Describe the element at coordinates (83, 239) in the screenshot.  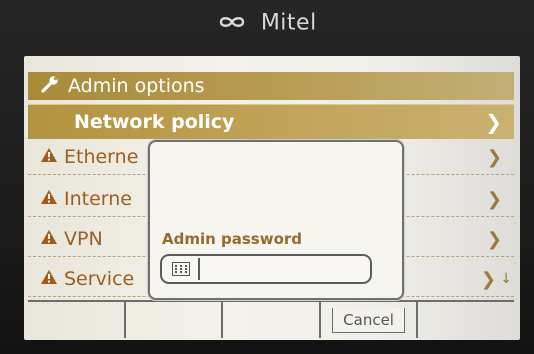
I see `menu-item-label: VPN` at that location.